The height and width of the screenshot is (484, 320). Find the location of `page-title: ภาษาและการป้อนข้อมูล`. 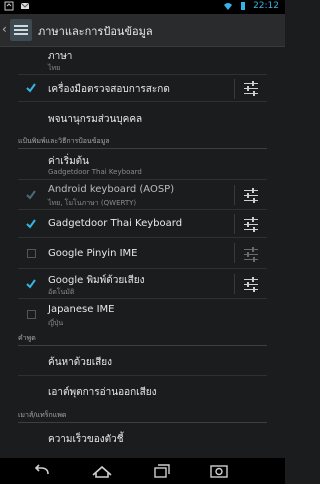

page-title: ภาษาและการป้อนข้อมูล is located at coordinates (95, 31).